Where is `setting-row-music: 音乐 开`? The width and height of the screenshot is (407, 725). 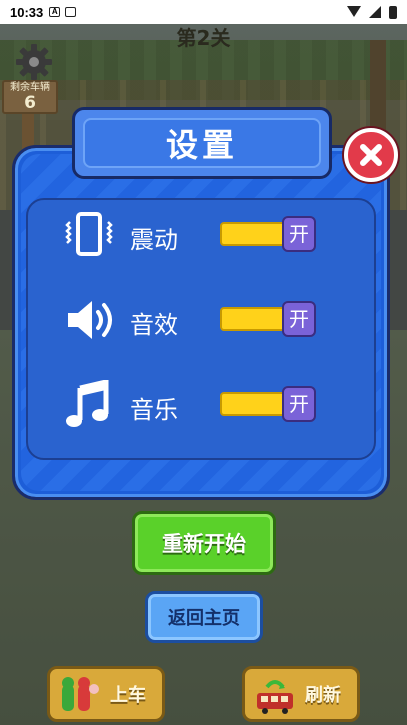
setting-row-music: 音乐 开 is located at coordinates (190, 405).